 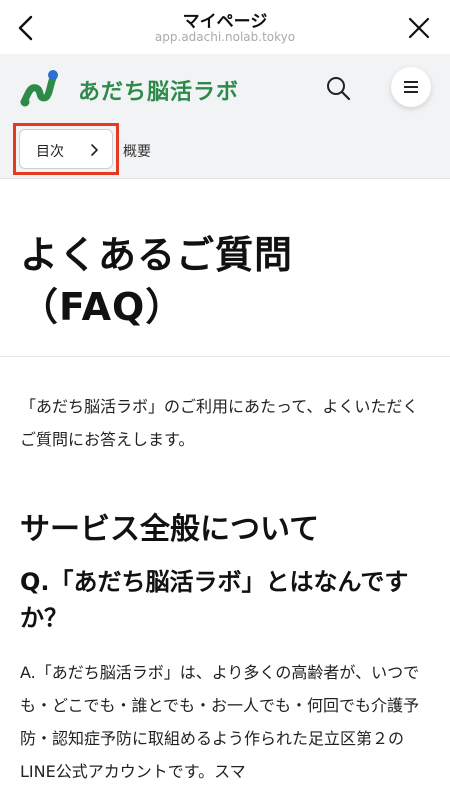 What do you see at coordinates (225, 22) in the screenshot?
I see `browser-title: マイページ` at bounding box center [225, 22].